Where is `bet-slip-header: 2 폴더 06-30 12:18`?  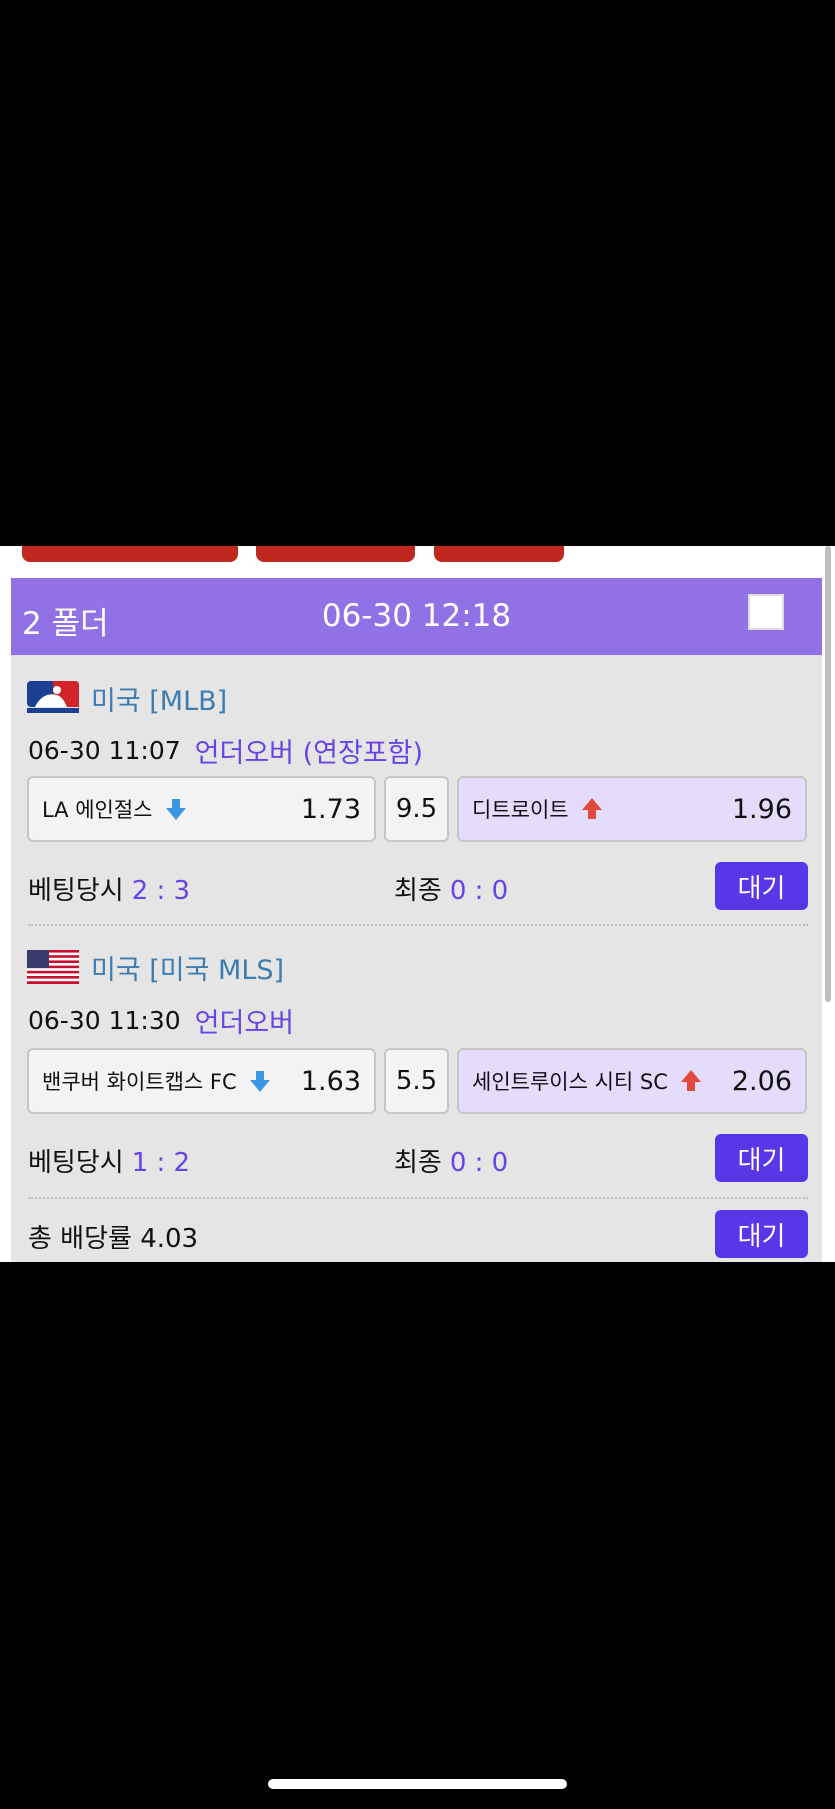 bet-slip-header: 2 폴더 06-30 12:18 is located at coordinates (416, 616).